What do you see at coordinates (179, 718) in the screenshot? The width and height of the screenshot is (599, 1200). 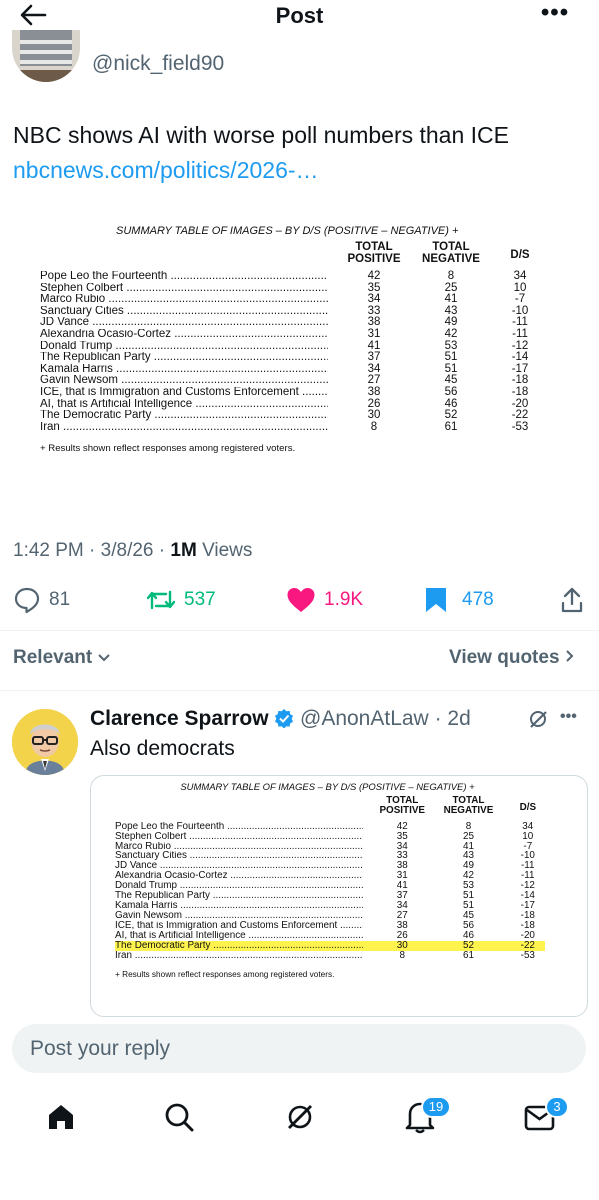 I see `reply-author-name-text: Clarence Sparrow` at bounding box center [179, 718].